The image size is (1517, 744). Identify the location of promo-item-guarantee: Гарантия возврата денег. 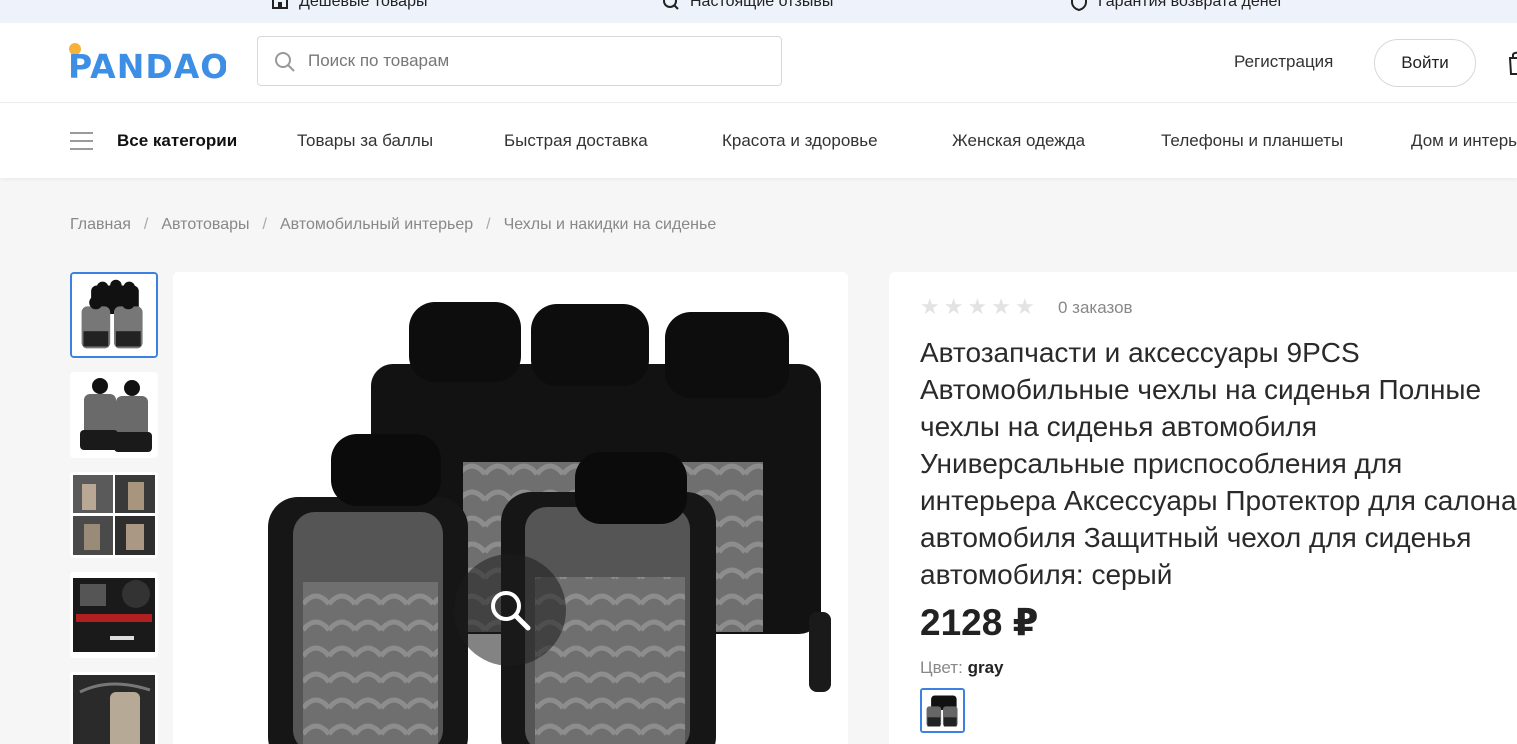
(1176, 5).